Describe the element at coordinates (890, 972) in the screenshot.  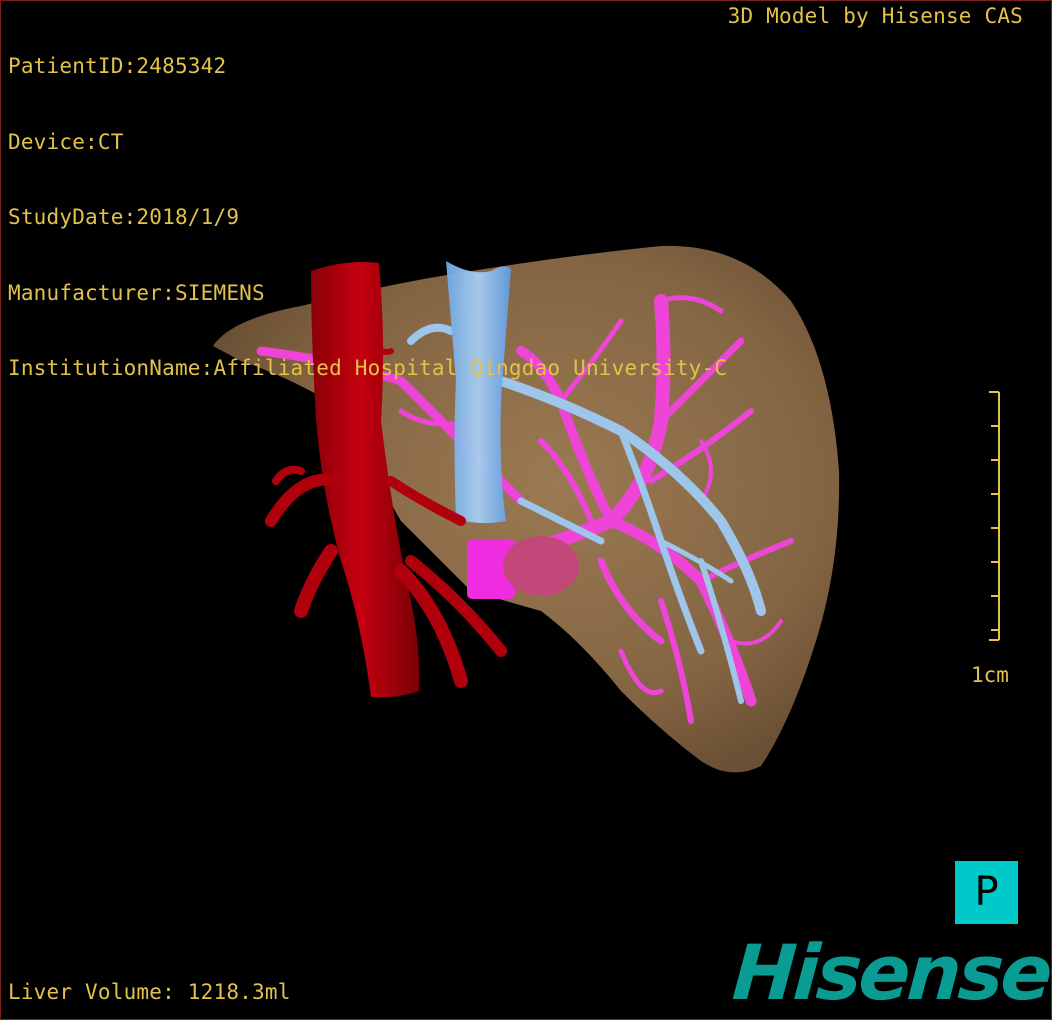
I see `hisense-logo: Hisense` at that location.